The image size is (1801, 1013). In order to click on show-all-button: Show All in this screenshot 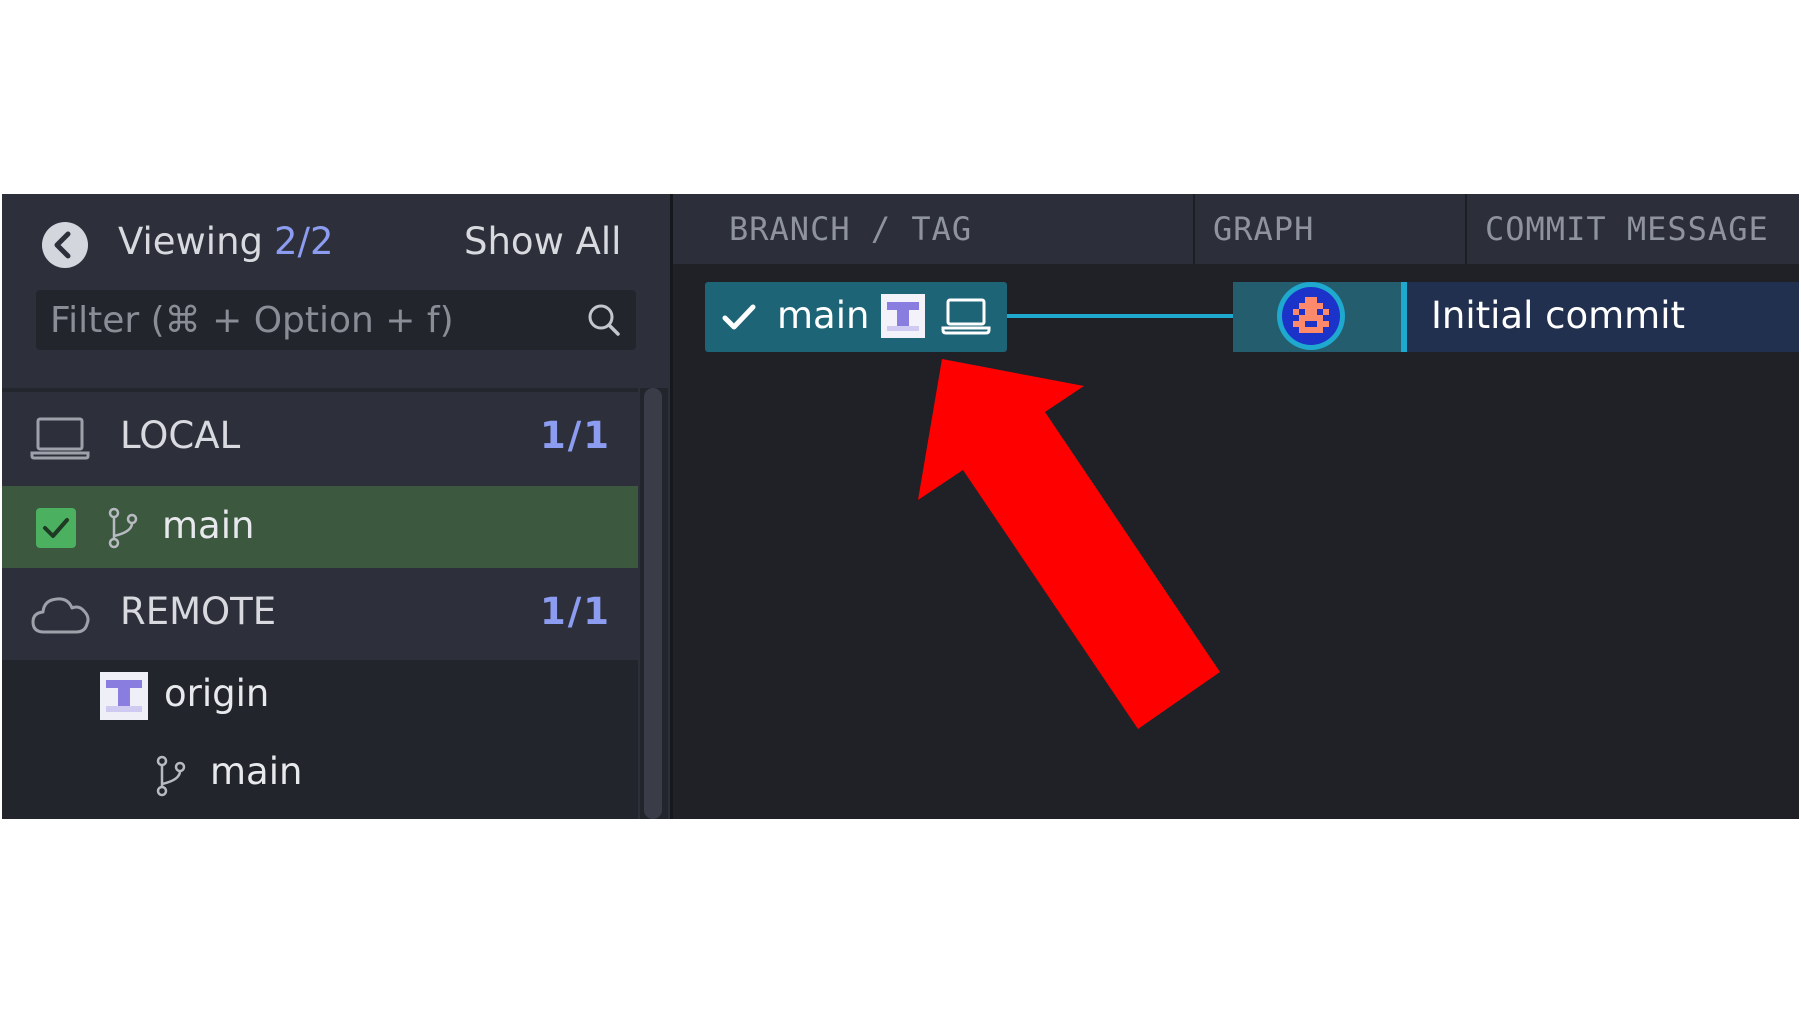, I will do `click(542, 241)`.